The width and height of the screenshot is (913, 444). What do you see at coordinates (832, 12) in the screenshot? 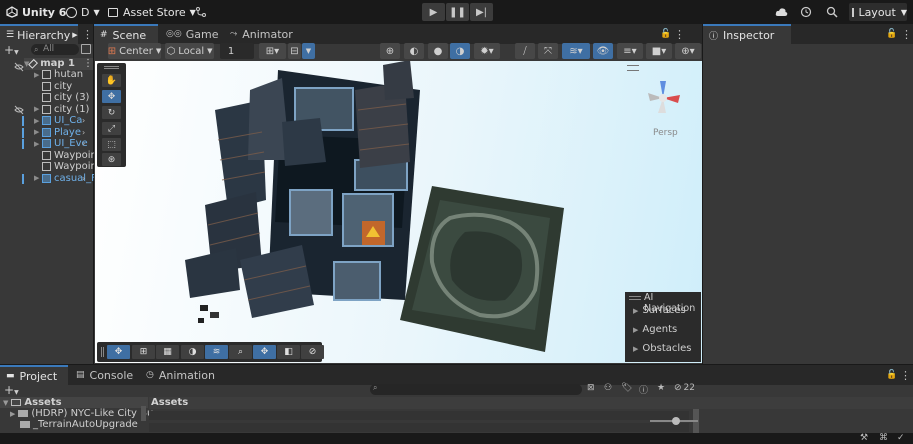
I see `search-icon` at bounding box center [832, 12].